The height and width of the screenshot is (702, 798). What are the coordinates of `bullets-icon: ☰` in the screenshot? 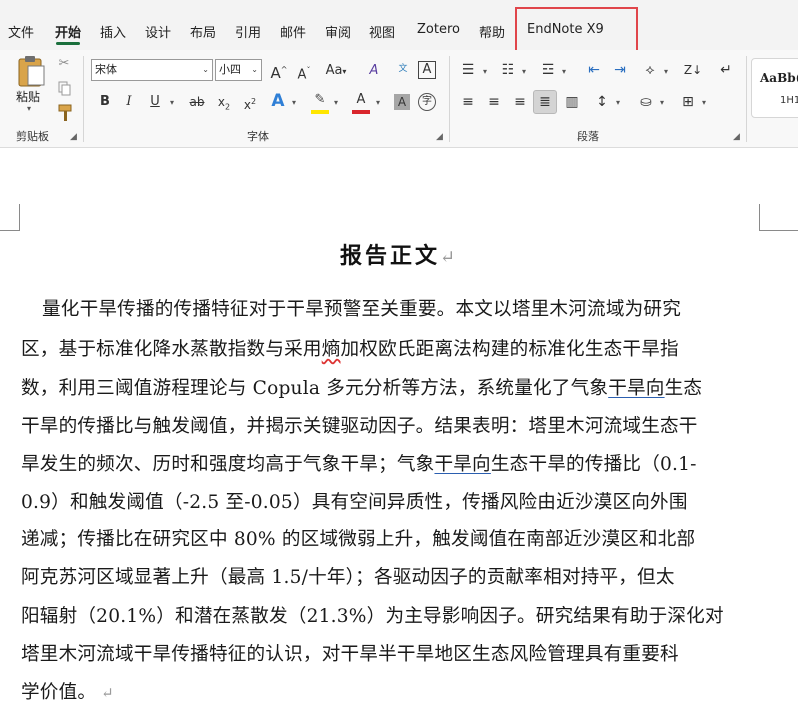 It's located at (468, 70).